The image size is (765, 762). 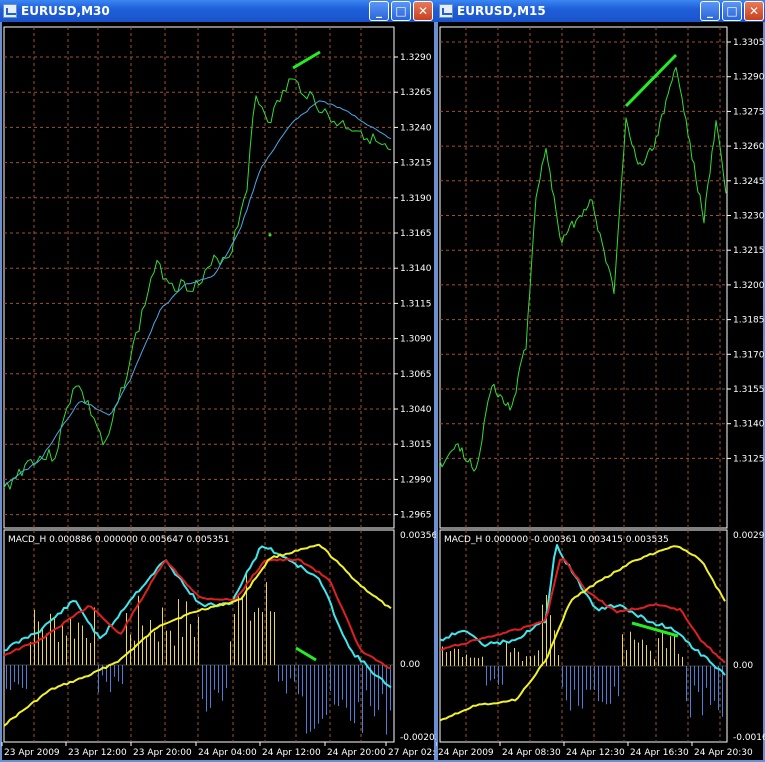 I want to click on price-tick-label: 1.3125, so click(x=749, y=459).